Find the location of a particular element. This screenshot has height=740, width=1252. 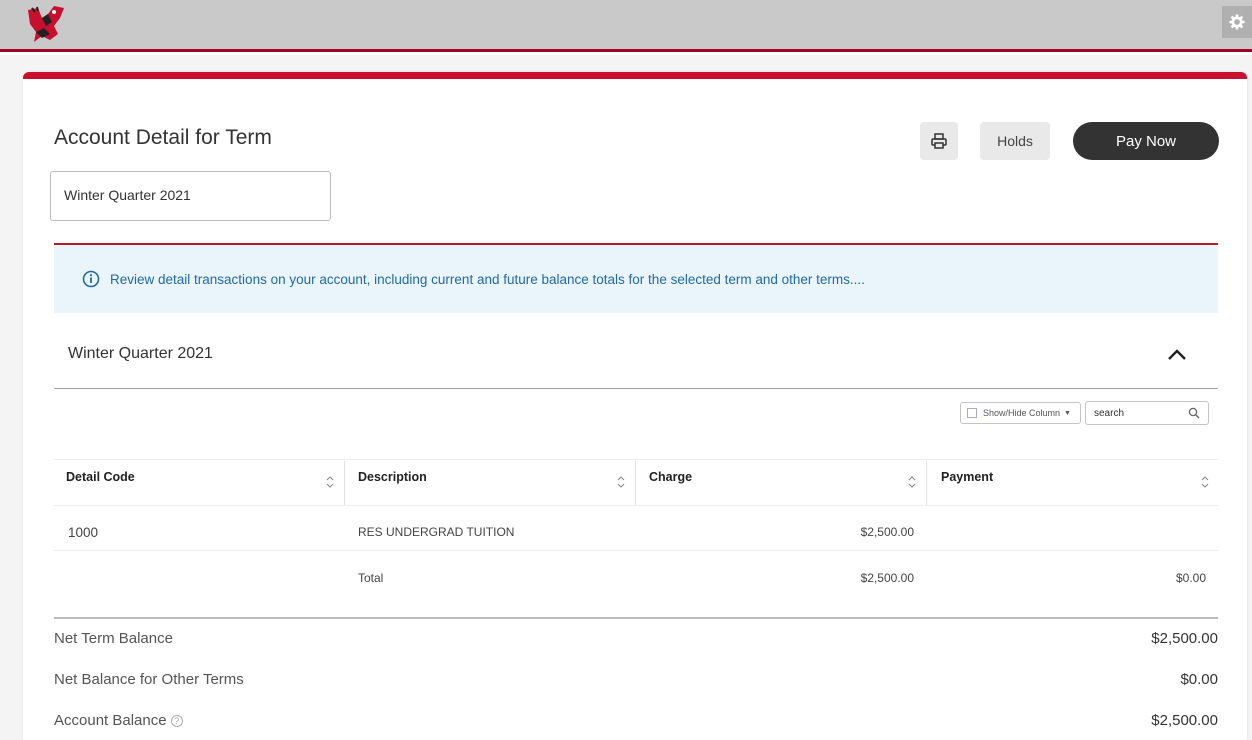

term-section-title: Winter Quarter 2021 is located at coordinates (140, 353).